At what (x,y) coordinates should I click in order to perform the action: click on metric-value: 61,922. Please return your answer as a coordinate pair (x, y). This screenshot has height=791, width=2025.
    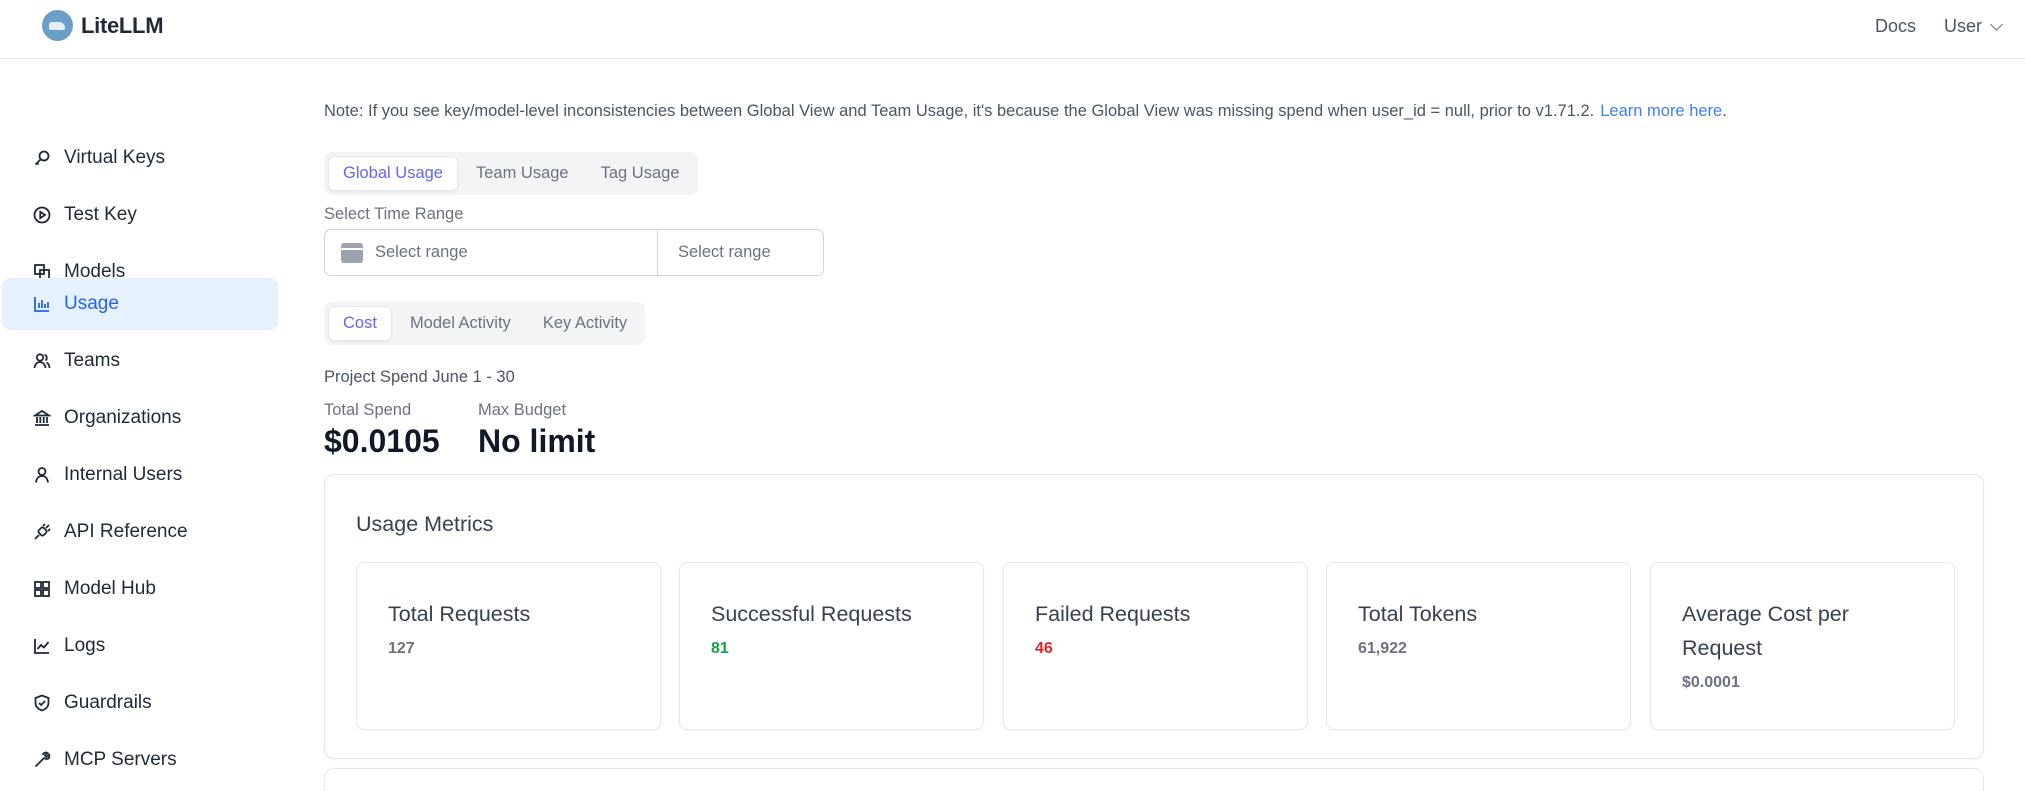
    Looking at the image, I should click on (1382, 648).